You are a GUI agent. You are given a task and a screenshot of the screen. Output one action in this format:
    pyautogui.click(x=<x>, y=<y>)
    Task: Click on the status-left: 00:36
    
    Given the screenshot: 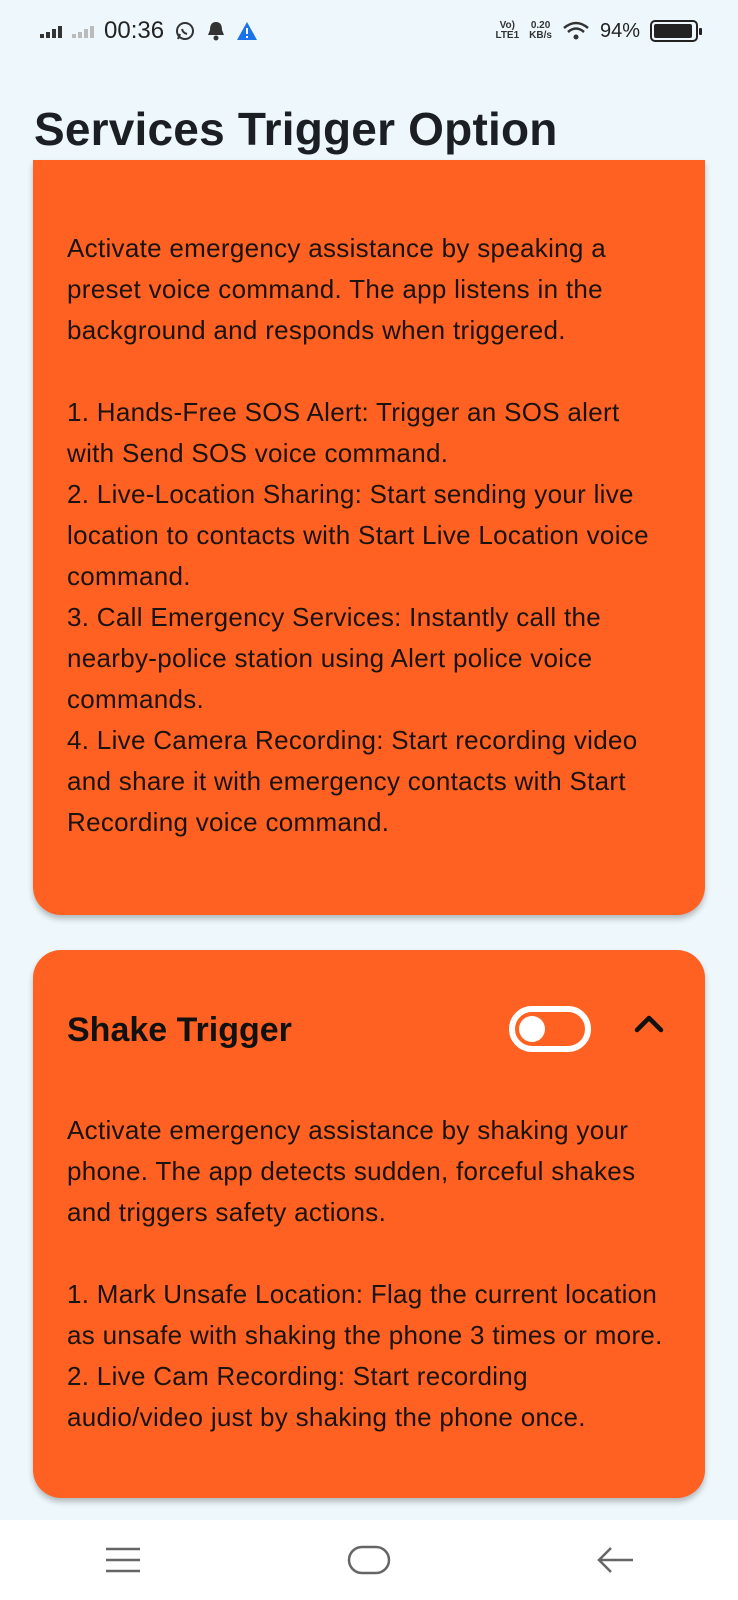 What is the action you would take?
    pyautogui.click(x=149, y=31)
    